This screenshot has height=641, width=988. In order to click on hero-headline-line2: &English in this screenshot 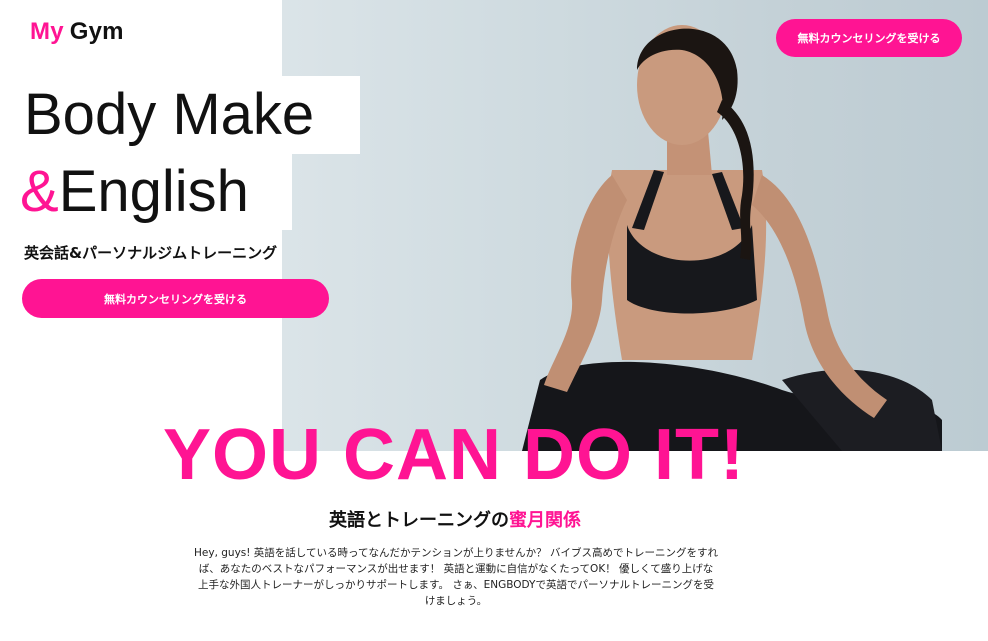, I will do `click(156, 192)`.